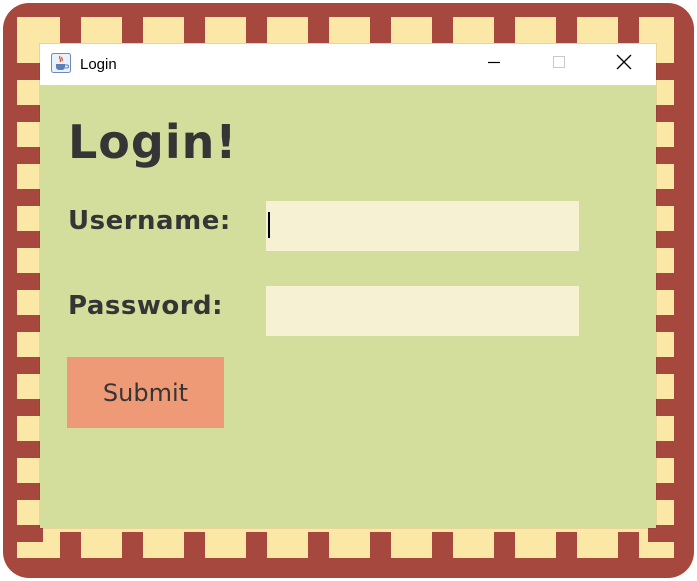 Image resolution: width=697 pixels, height=581 pixels. I want to click on maximize-button, so click(559, 64).